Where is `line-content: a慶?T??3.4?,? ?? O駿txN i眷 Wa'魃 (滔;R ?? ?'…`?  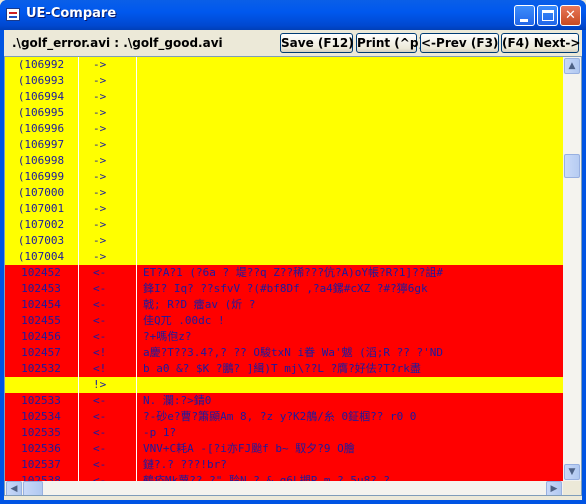 line-content: a慶?T??3.4?,? ?? O駿txN i眷 Wa'魃 (滔;R ?? ?'… is located at coordinates (293, 352).